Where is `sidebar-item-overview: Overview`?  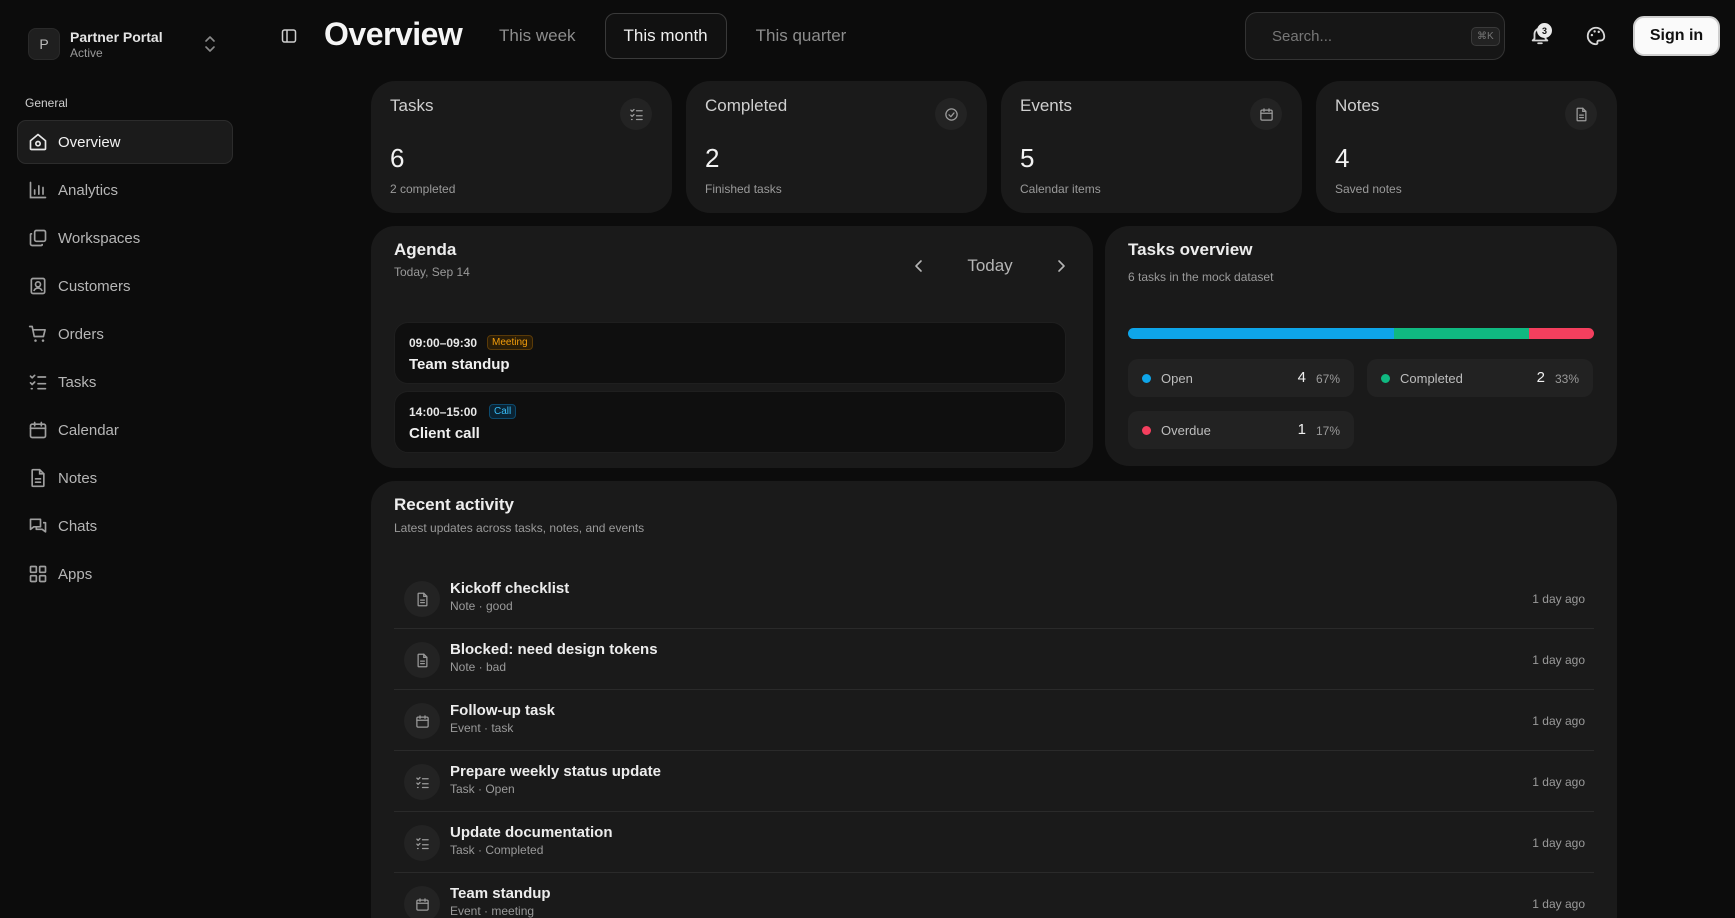 sidebar-item-overview: Overview is located at coordinates (125, 142).